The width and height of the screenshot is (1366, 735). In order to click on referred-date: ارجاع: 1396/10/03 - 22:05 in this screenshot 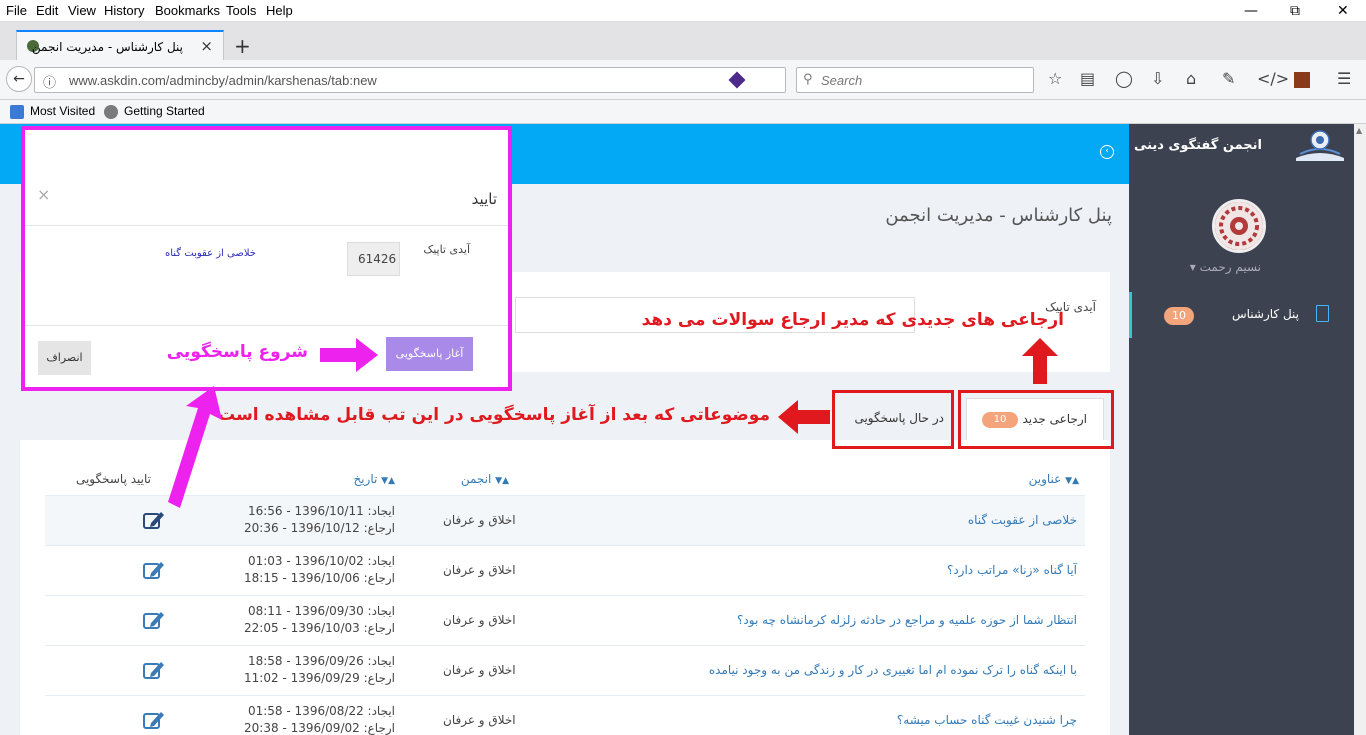, I will do `click(319, 628)`.